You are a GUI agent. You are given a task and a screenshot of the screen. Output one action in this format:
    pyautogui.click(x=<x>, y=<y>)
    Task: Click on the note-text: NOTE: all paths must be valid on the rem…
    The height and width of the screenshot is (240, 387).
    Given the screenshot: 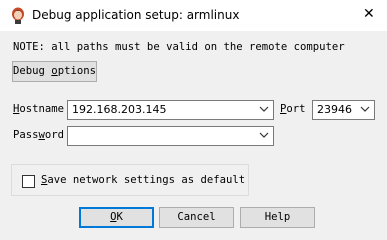 What is the action you would take?
    pyautogui.click(x=179, y=47)
    